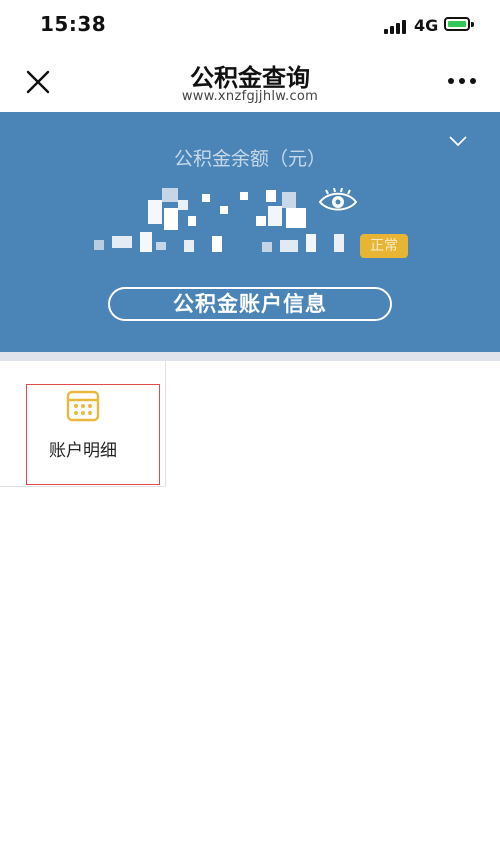  What do you see at coordinates (426, 25) in the screenshot?
I see `network-label: 4G` at bounding box center [426, 25].